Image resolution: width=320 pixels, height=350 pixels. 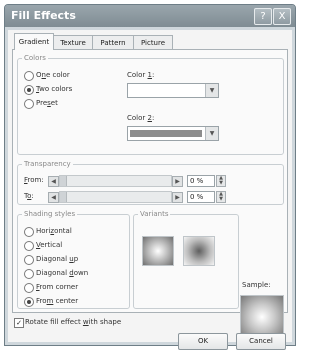 I want to click on tab-gradient: Gradient, so click(x=34, y=41).